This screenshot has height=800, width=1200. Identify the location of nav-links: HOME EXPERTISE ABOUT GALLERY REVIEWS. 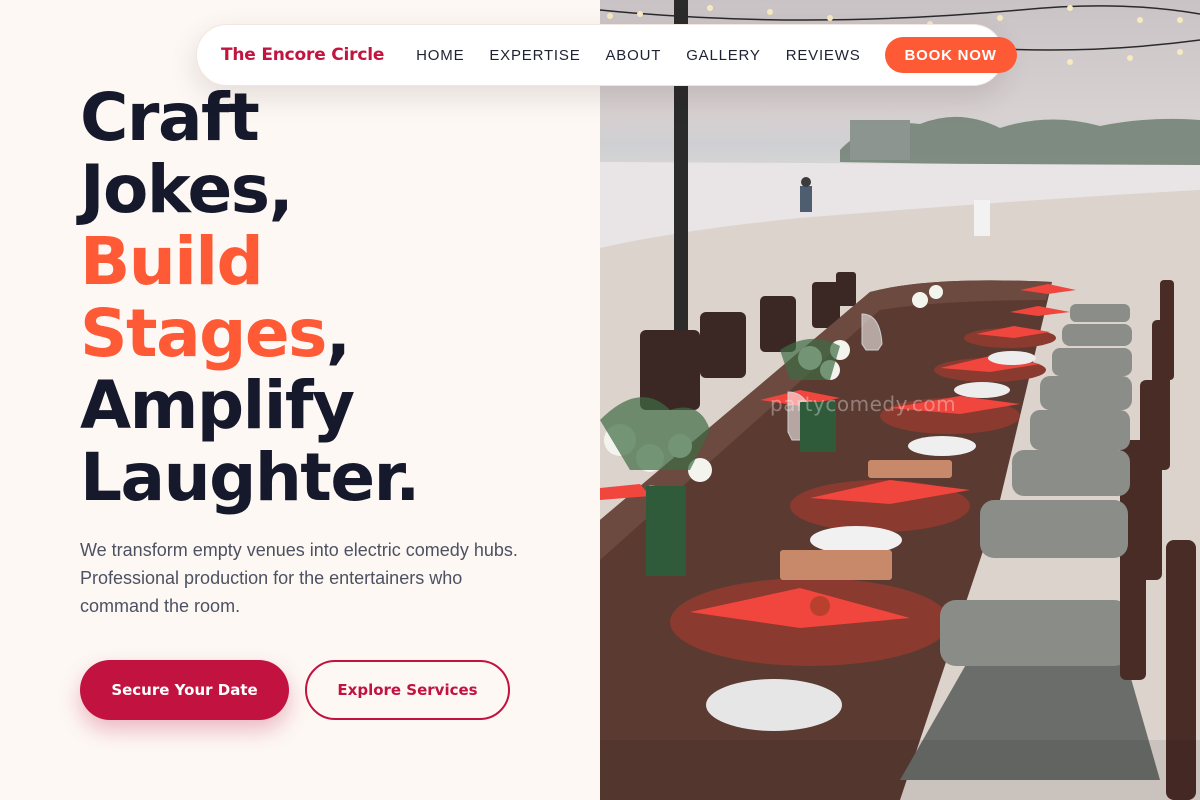
(650, 55).